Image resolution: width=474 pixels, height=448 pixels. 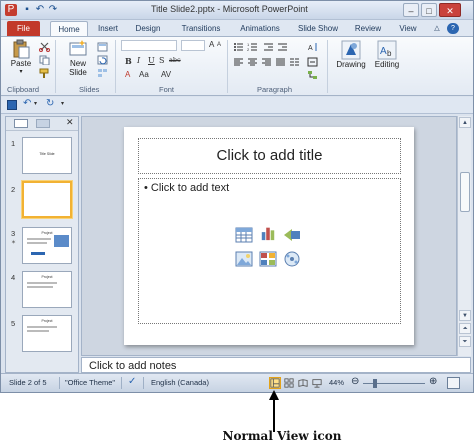 I want to click on tab-view: View, so click(x=408, y=28).